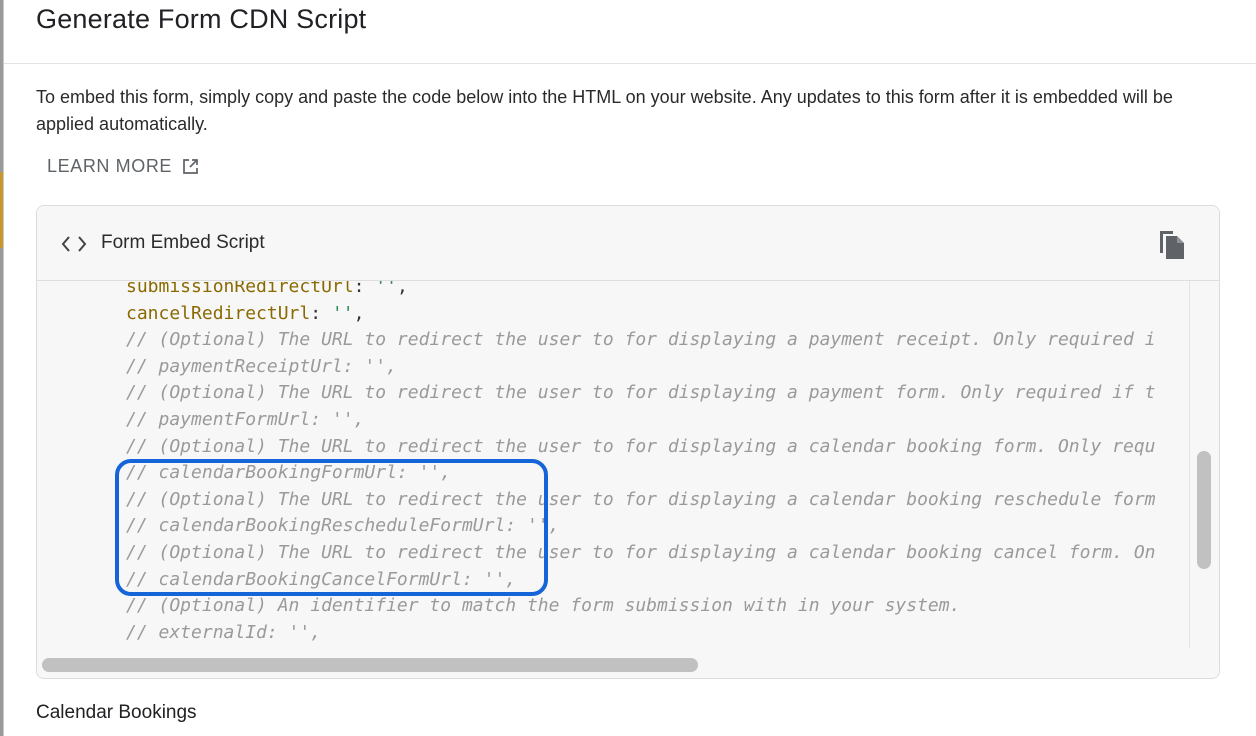 The height and width of the screenshot is (736, 1256). I want to click on vertical-scrollbar, so click(1204, 464).